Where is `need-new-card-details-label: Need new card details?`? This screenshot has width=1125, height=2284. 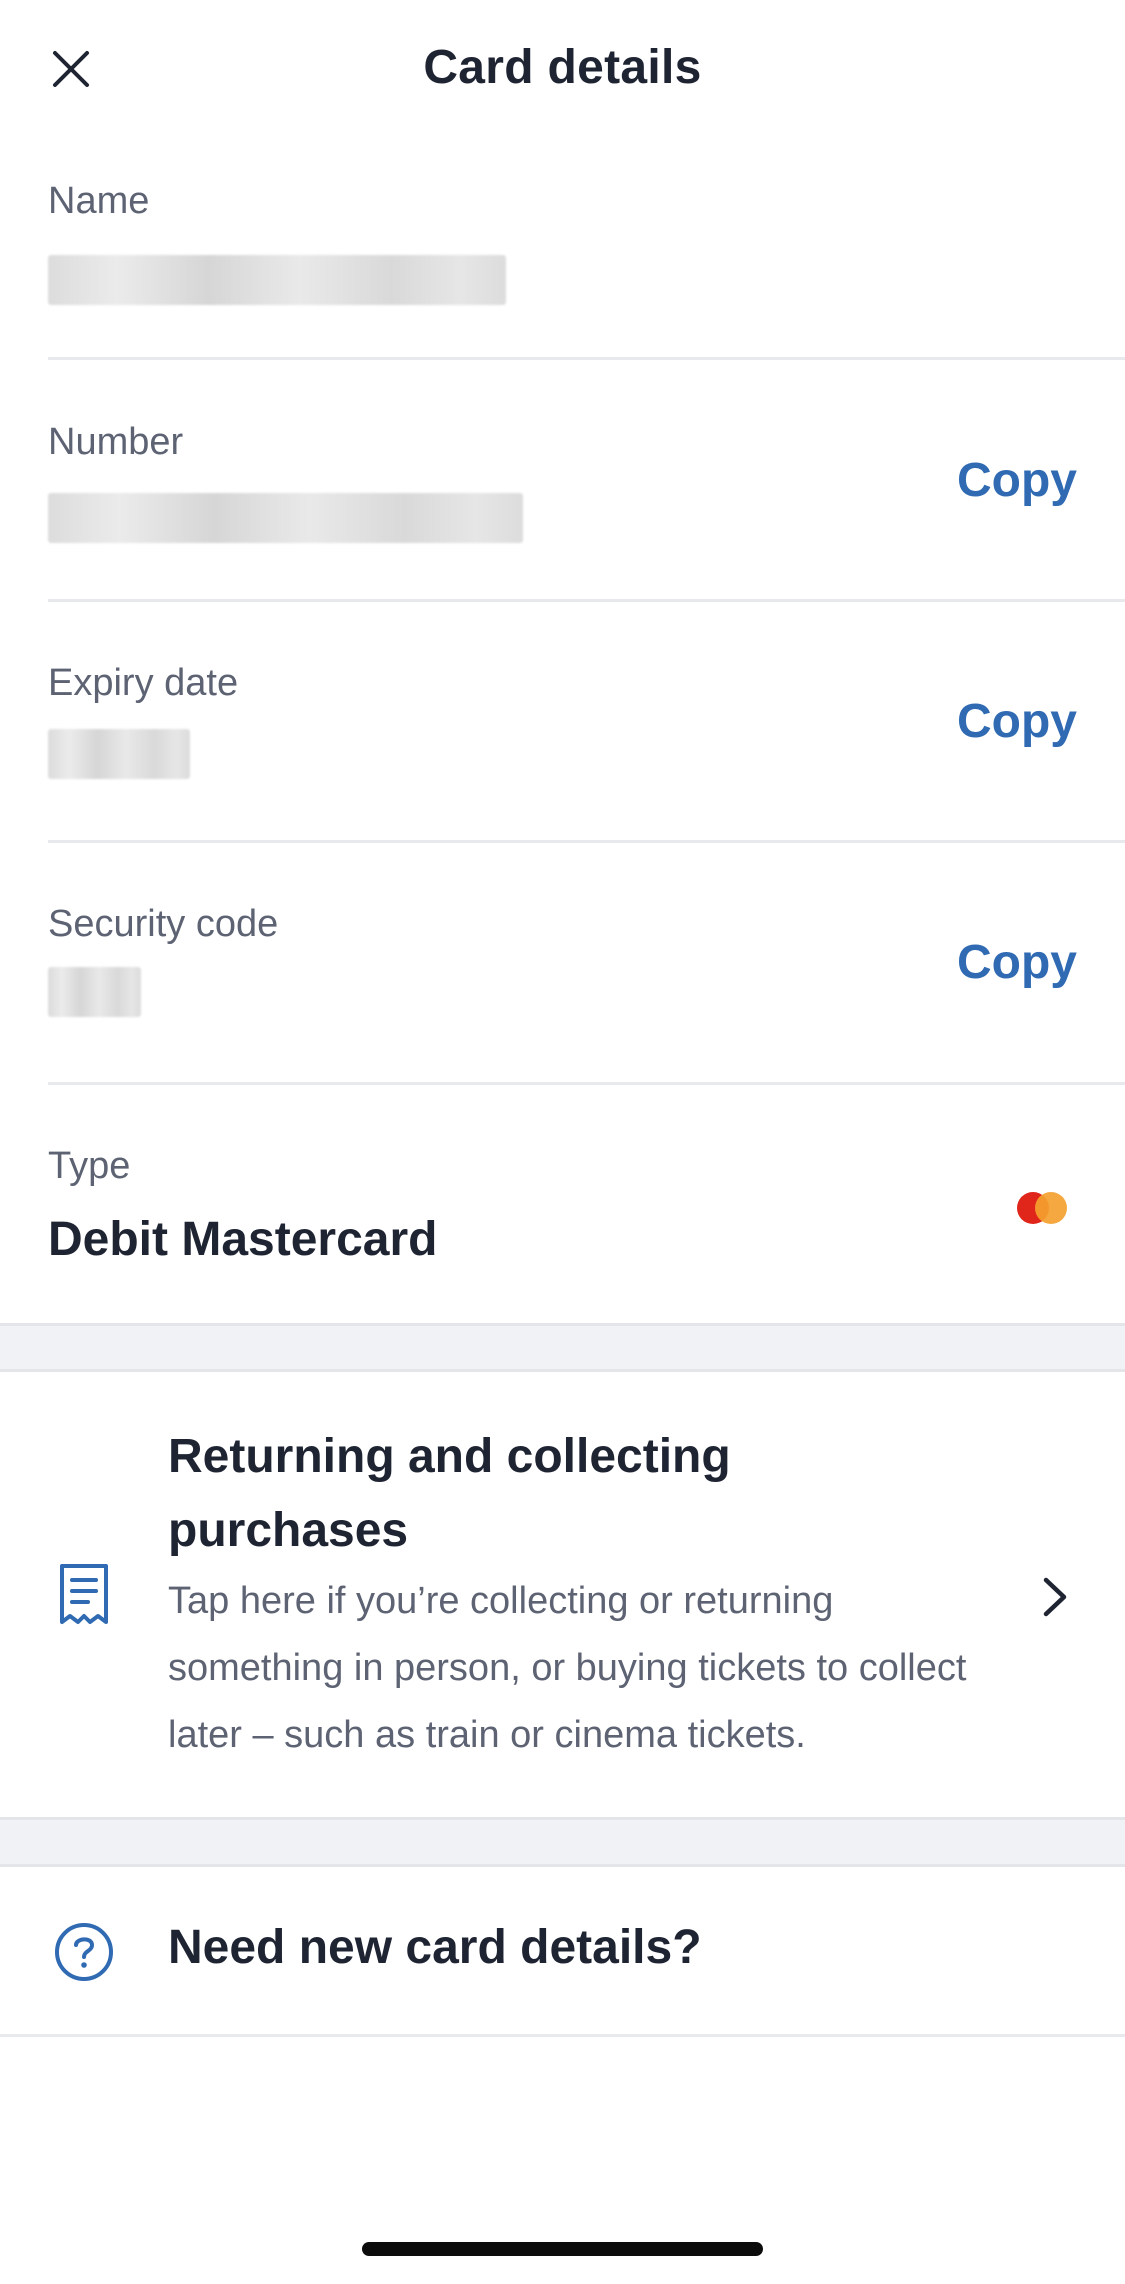 need-new-card-details-label: Need new card details? is located at coordinates (435, 1947).